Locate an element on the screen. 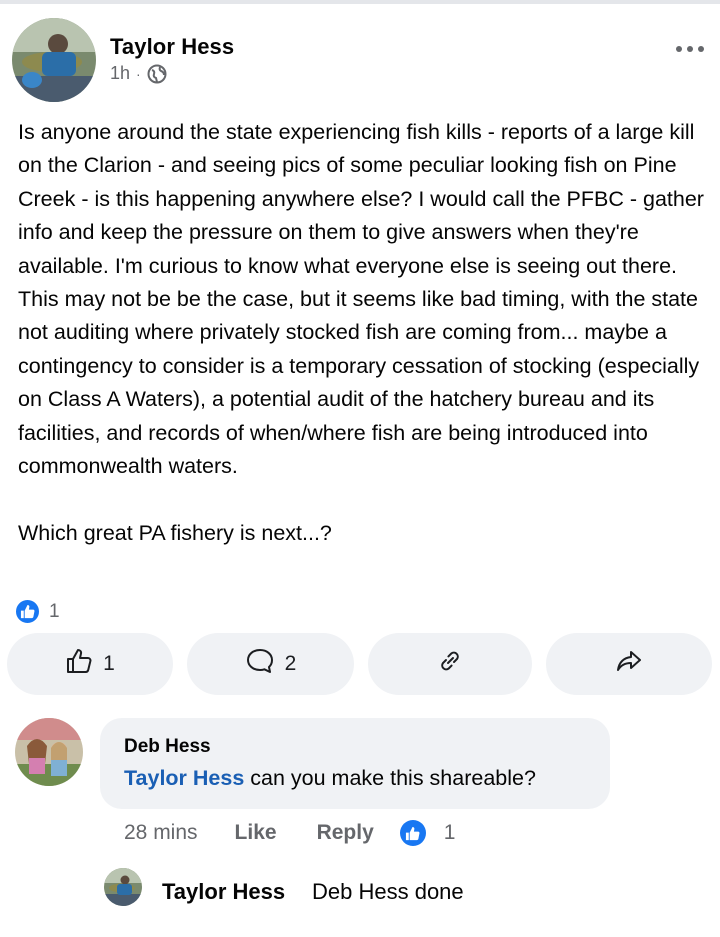  like-count: 1 is located at coordinates (109, 663).